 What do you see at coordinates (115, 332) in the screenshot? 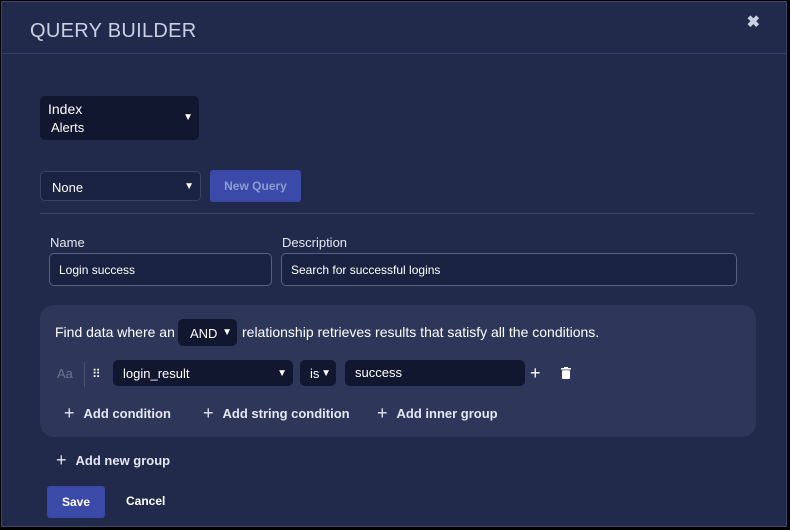
I see `group-text-before: Find data where an` at bounding box center [115, 332].